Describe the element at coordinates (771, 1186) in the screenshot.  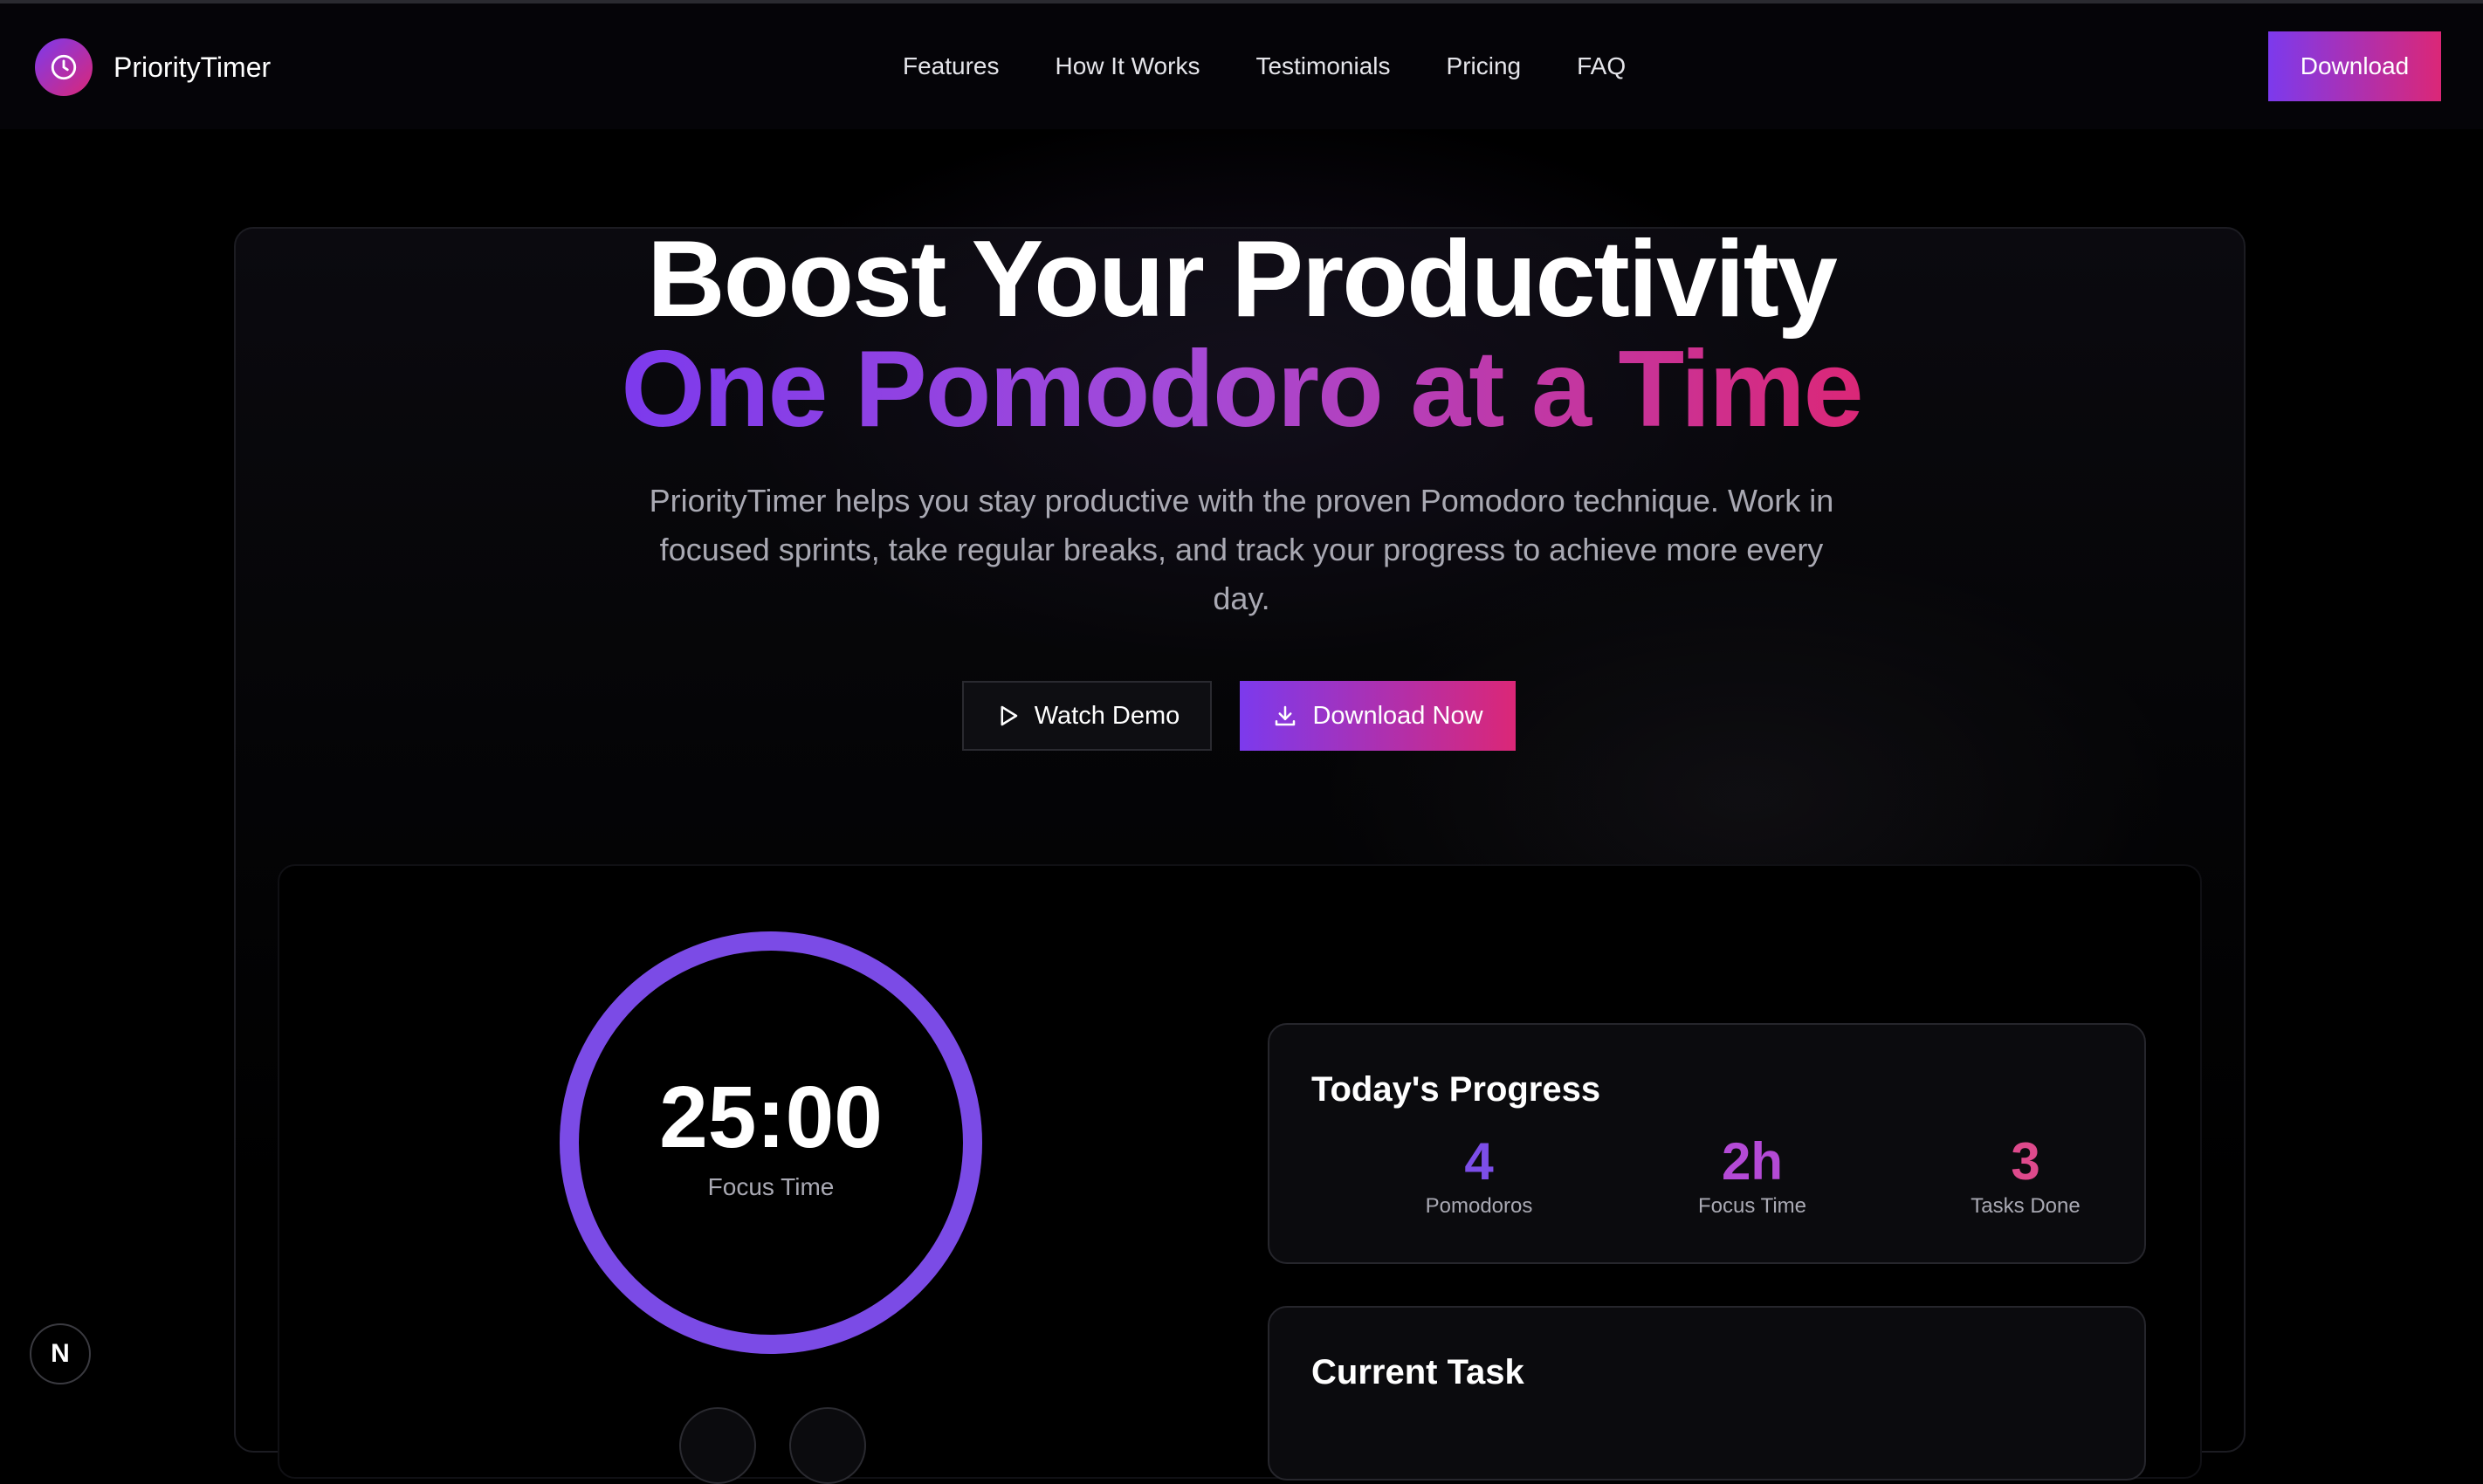
I see `timer-label: Focus Time` at that location.